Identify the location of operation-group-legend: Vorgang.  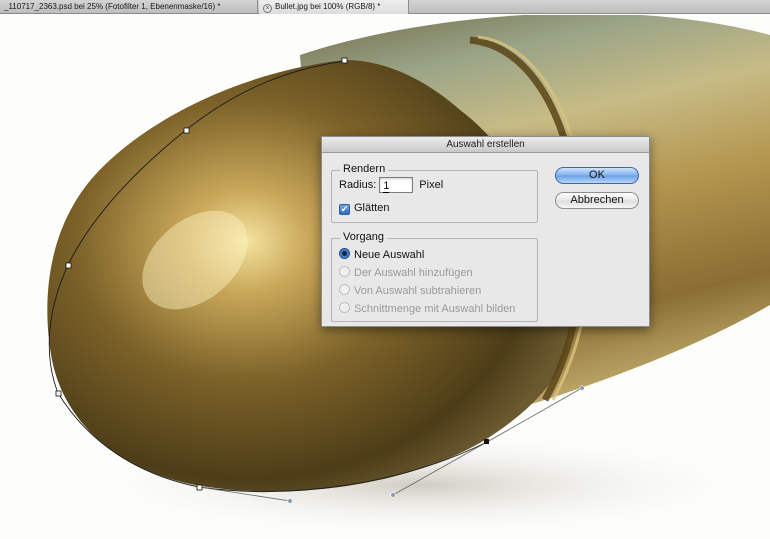
(363, 237).